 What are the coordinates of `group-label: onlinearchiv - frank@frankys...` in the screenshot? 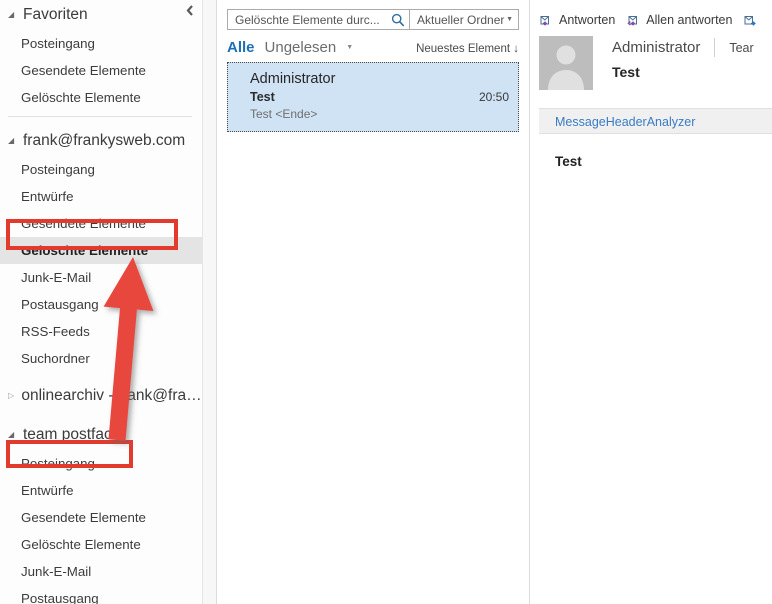 It's located at (111, 395).